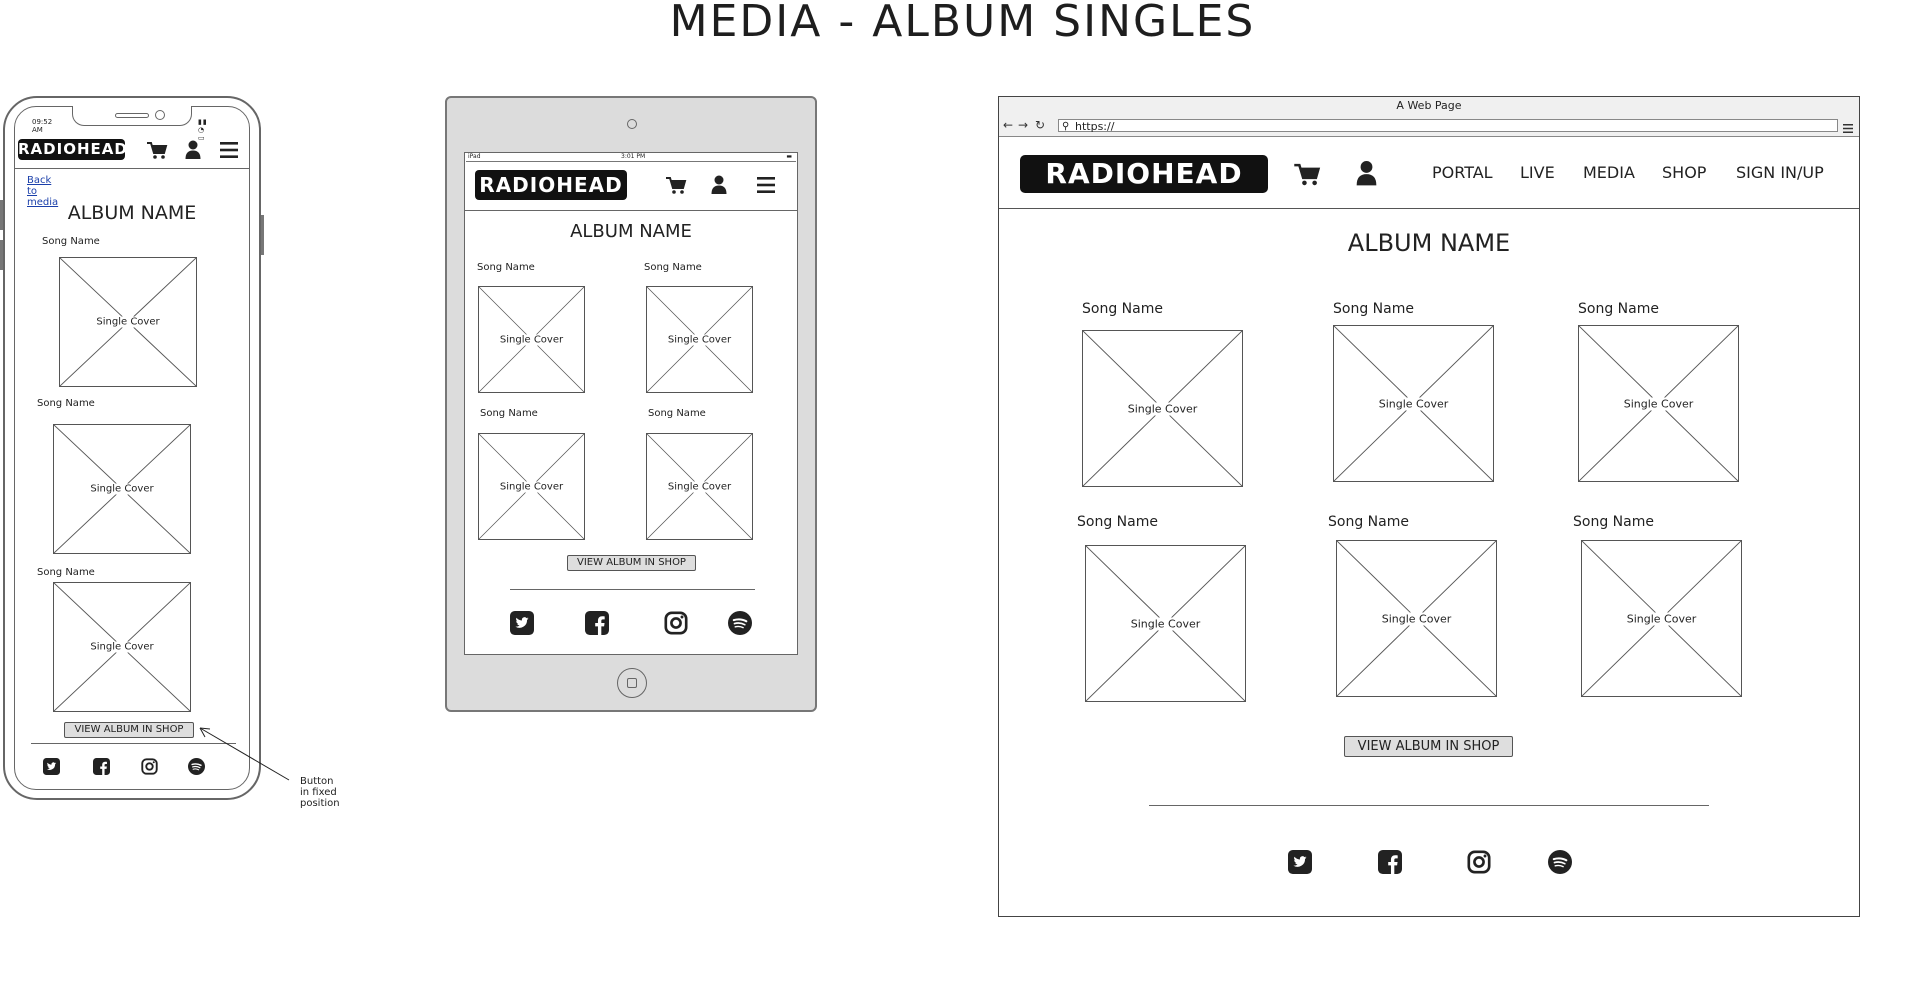  What do you see at coordinates (160, 115) in the screenshot?
I see `phone-camera` at bounding box center [160, 115].